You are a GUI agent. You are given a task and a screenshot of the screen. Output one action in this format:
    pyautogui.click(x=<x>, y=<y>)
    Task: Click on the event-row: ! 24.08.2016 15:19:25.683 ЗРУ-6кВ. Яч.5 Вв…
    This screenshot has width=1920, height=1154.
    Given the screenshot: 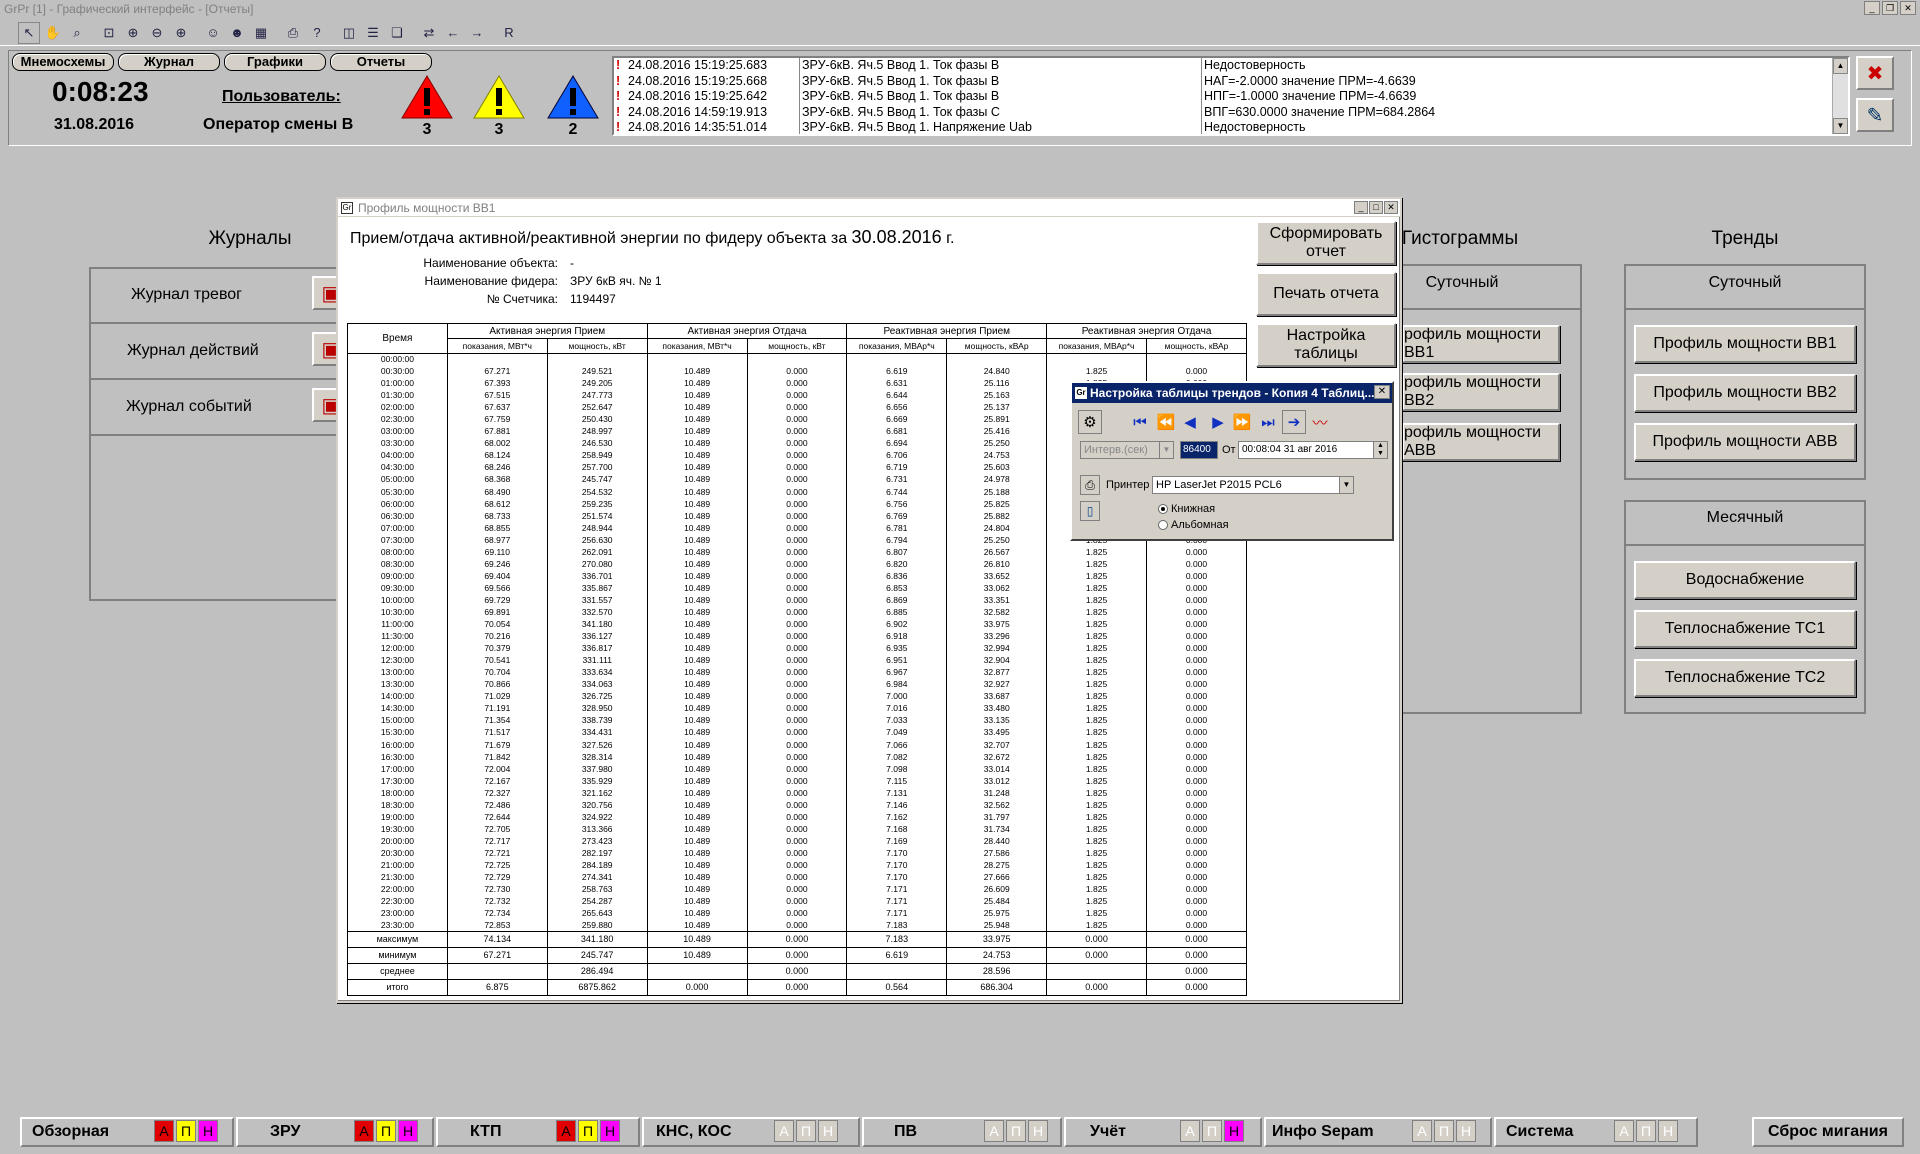 What is the action you would take?
    pyautogui.click(x=1231, y=66)
    